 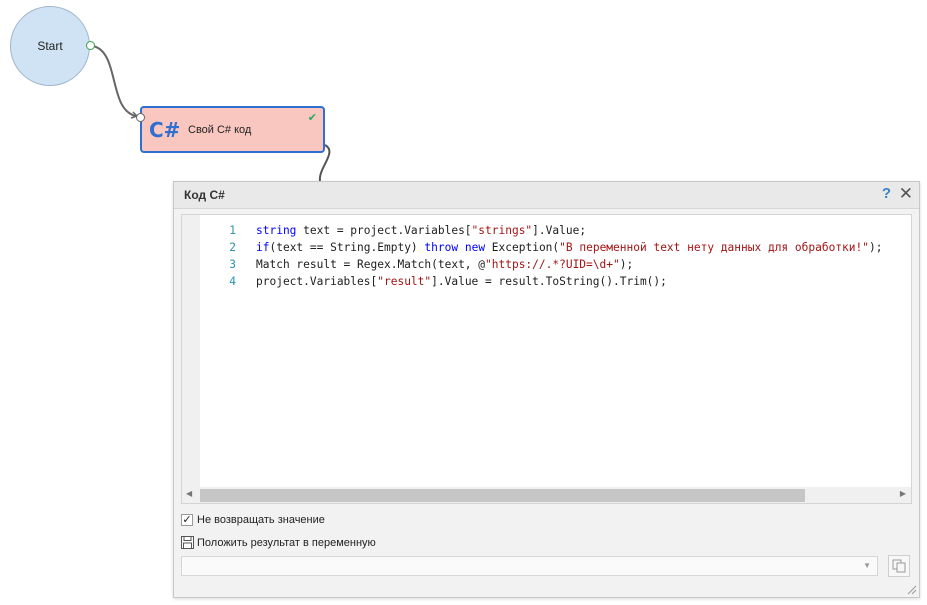 What do you see at coordinates (906, 194) in the screenshot?
I see `close-icon: ✕` at bounding box center [906, 194].